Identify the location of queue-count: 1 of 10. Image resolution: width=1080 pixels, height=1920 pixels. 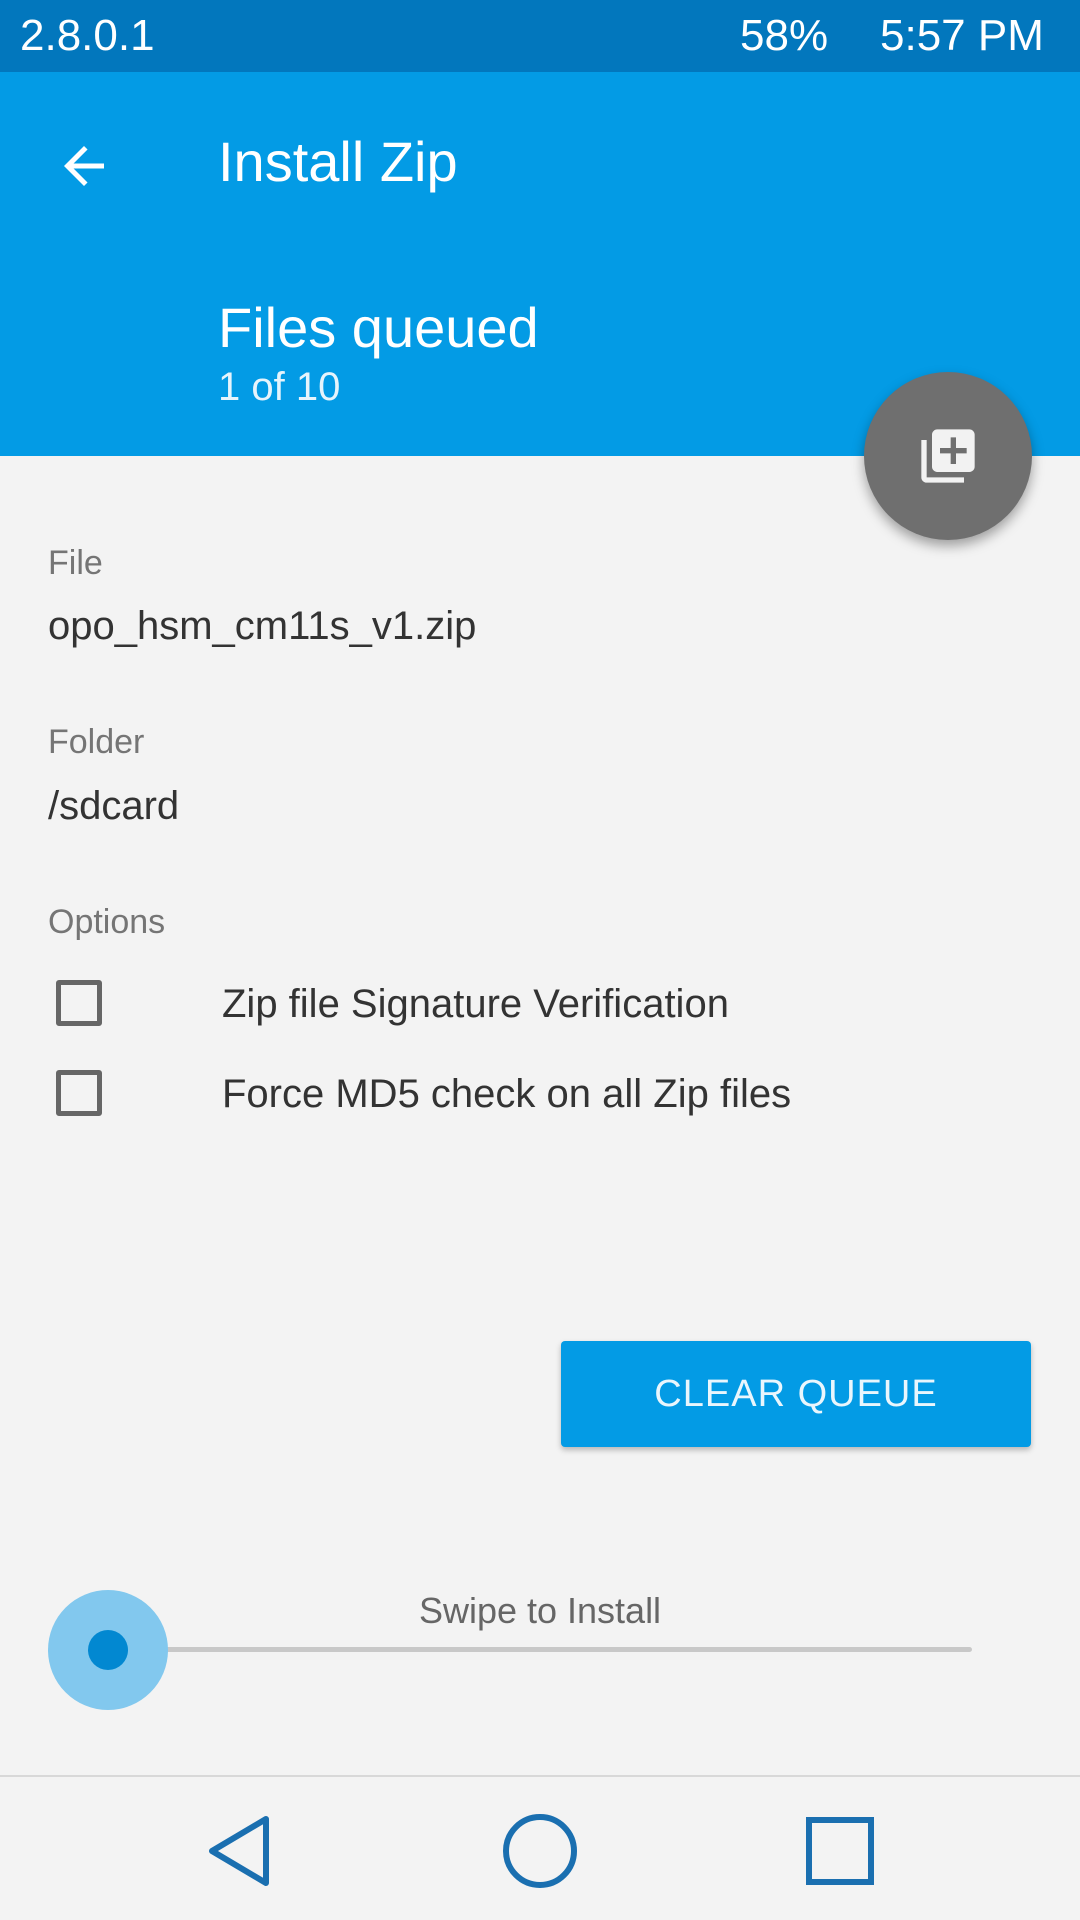
(279, 387).